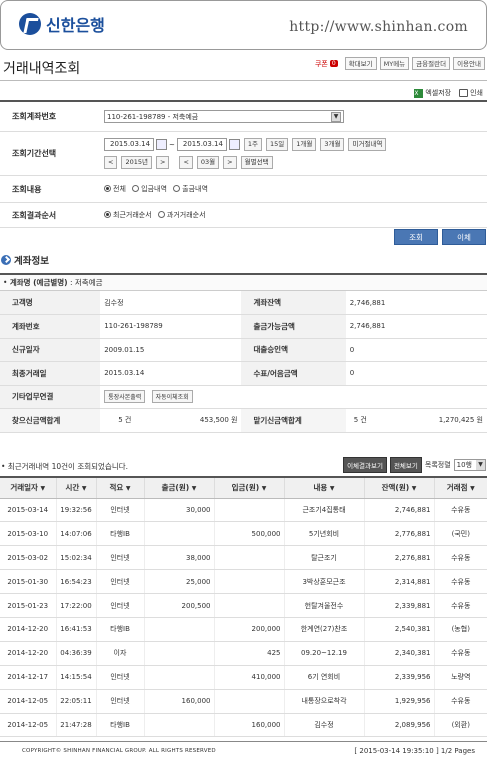 Image resolution: width=487 pixels, height=759 pixels. What do you see at coordinates (243, 215) in the screenshot?
I see `order-row: 조회결과순서 최근거래순서 과거거래순서` at bounding box center [243, 215].